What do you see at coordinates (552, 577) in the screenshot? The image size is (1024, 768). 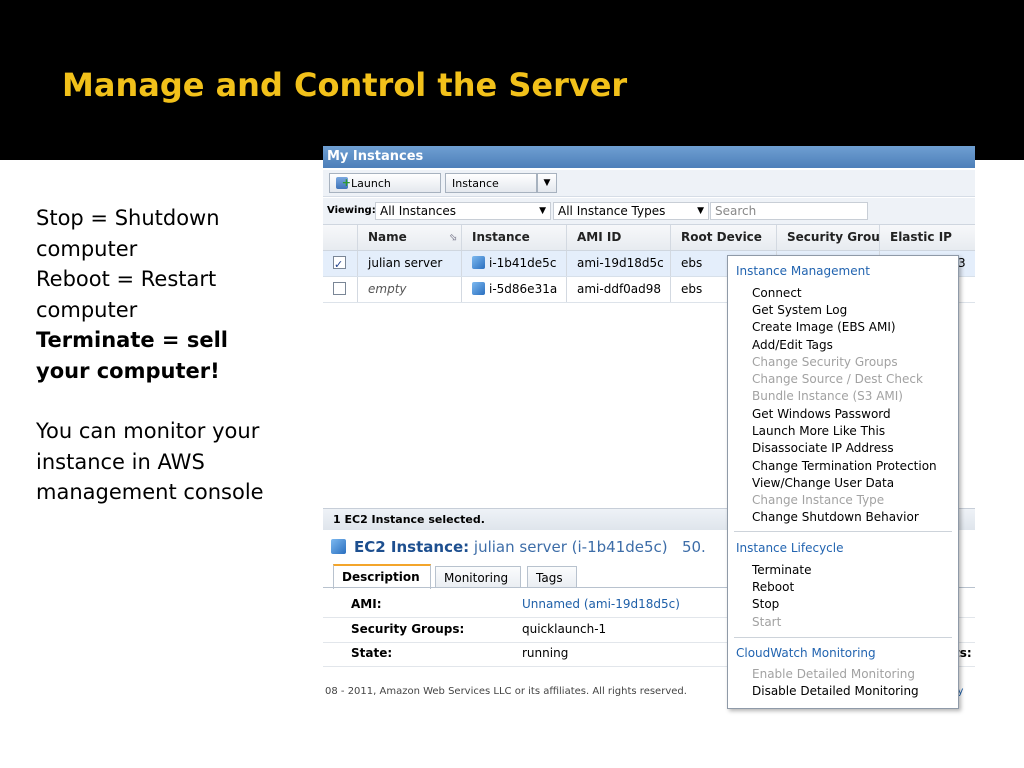 I see `tab-tags: Tags` at bounding box center [552, 577].